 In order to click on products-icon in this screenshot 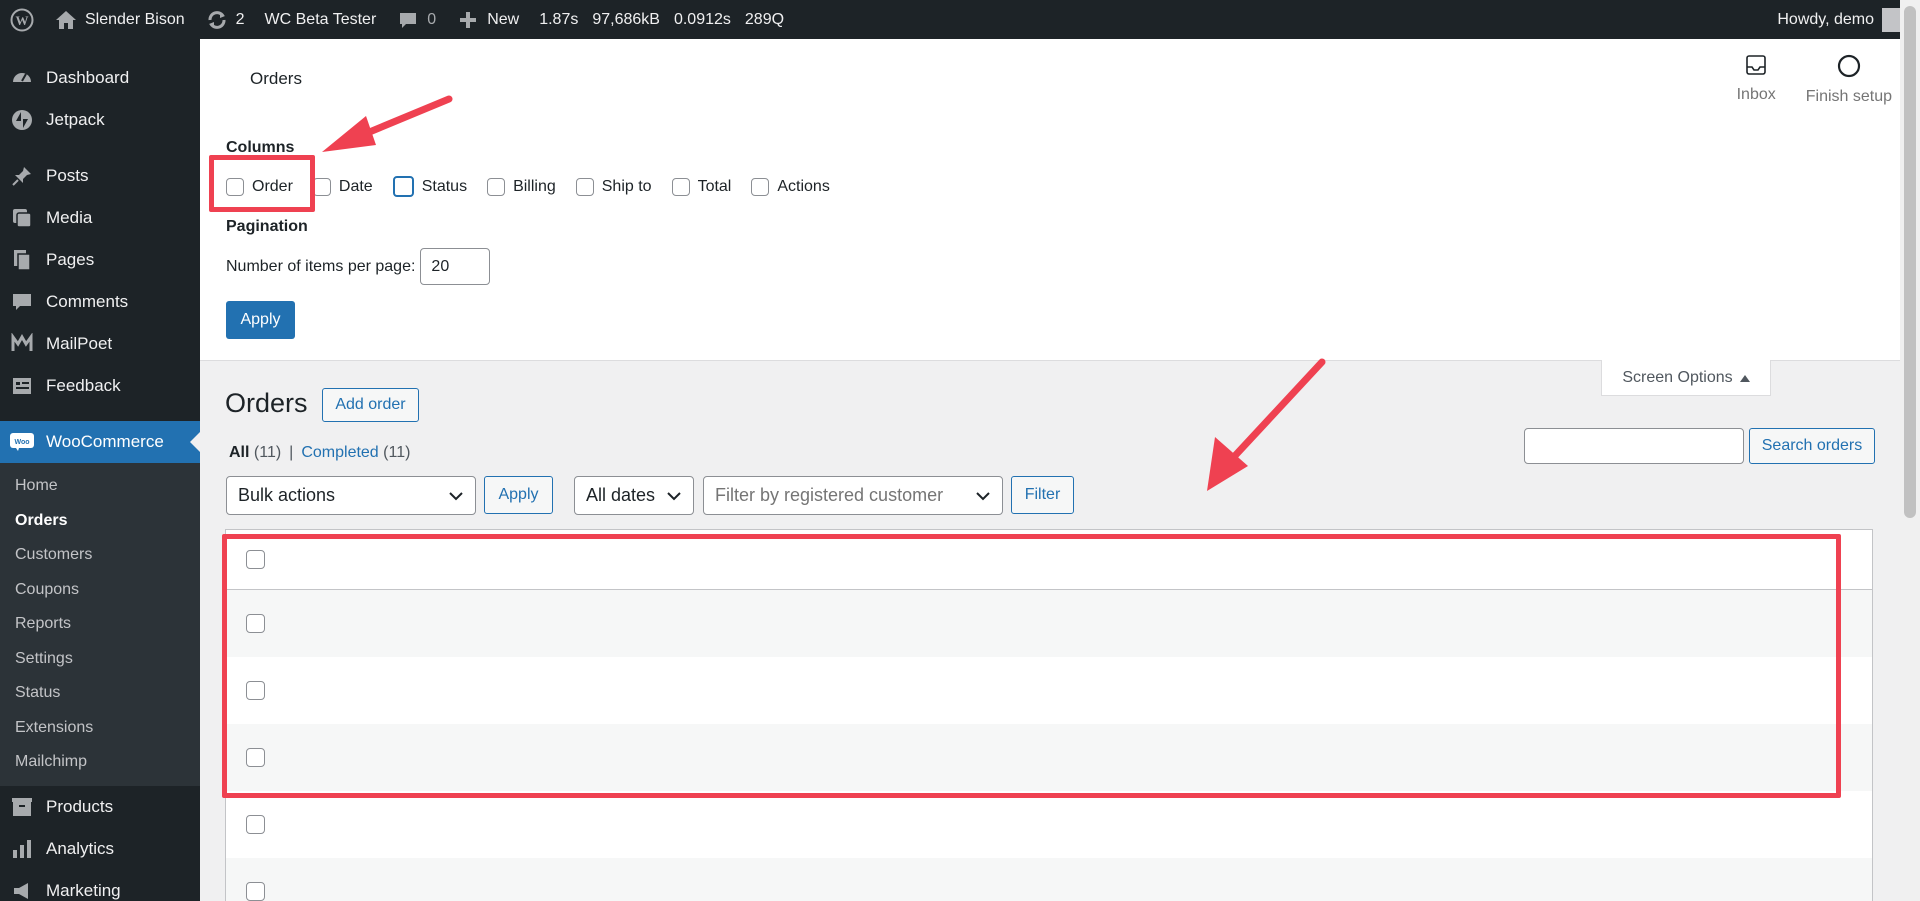, I will do `click(22, 807)`.